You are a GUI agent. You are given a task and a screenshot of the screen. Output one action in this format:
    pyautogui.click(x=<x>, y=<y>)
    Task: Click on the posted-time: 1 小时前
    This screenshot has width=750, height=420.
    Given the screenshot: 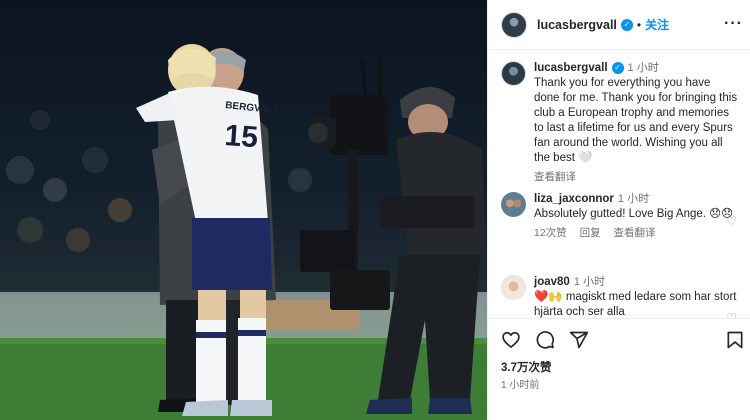 What is the action you would take?
    pyautogui.click(x=520, y=385)
    